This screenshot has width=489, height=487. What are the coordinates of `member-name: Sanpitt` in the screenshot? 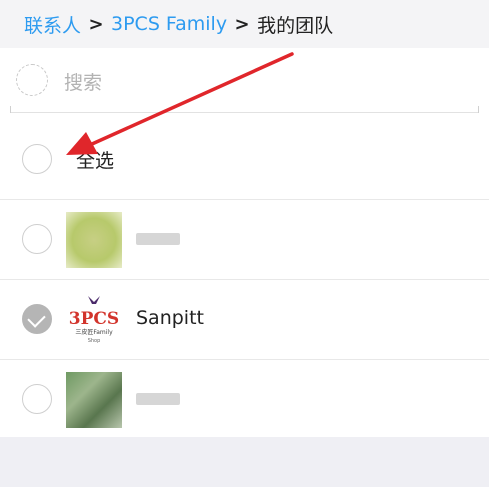 It's located at (170, 318).